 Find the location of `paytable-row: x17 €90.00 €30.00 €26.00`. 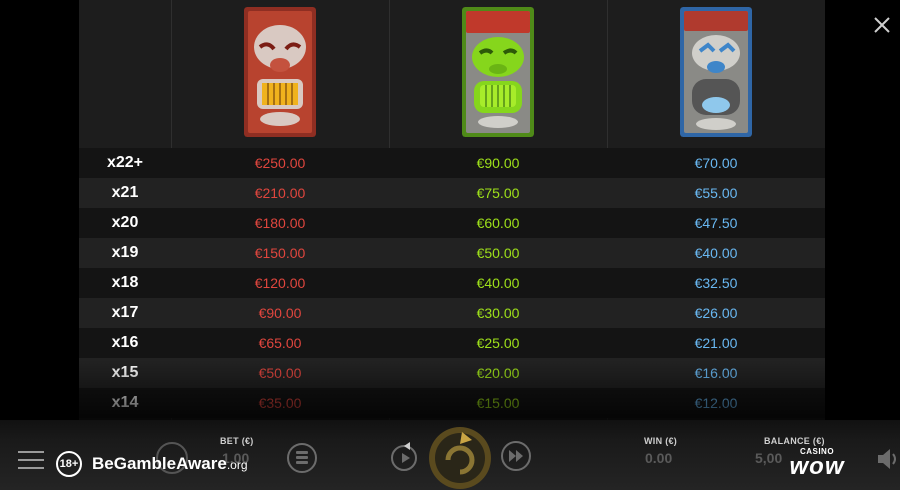

paytable-row: x17 €90.00 €30.00 €26.00 is located at coordinates (452, 313).